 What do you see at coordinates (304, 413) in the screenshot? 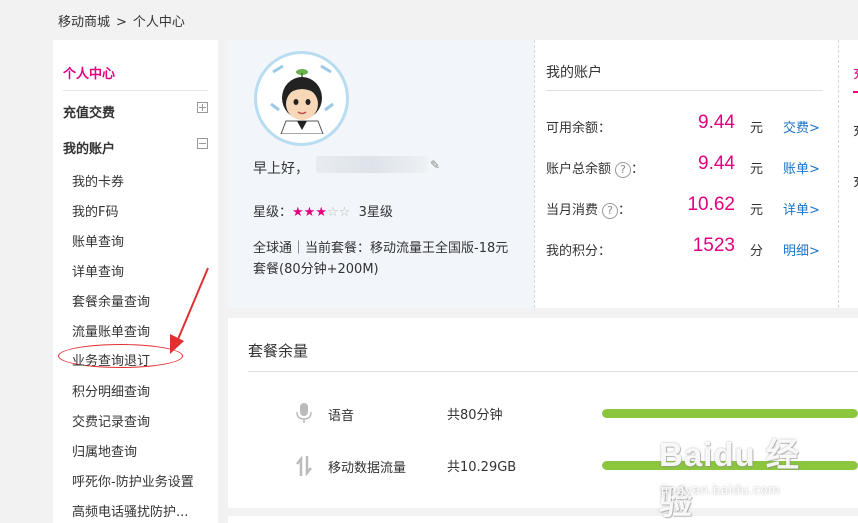
I see `microphone-icon` at bounding box center [304, 413].